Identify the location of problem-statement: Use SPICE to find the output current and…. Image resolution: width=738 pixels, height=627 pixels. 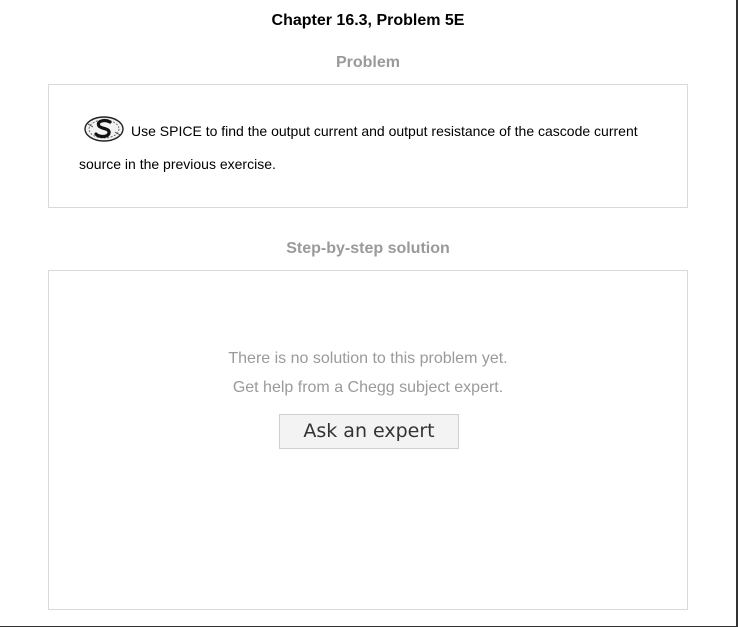
(374, 148).